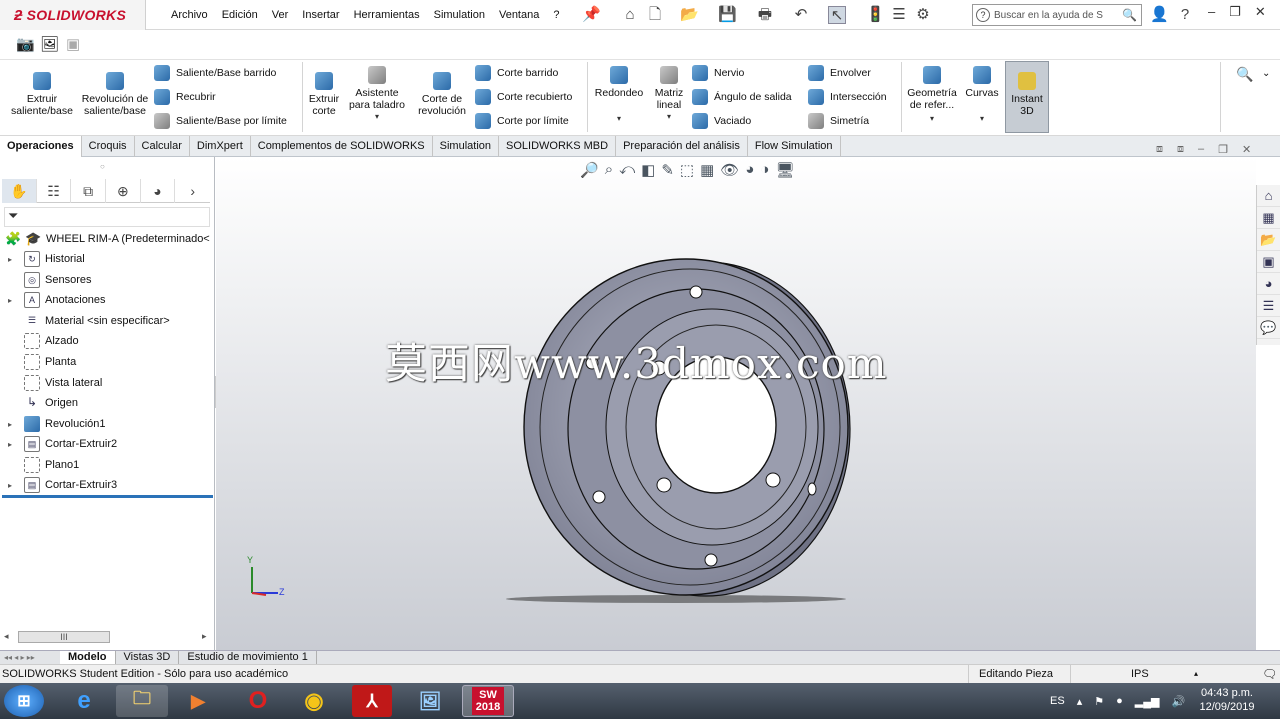 The width and height of the screenshot is (1280, 719). What do you see at coordinates (19, 191) in the screenshot?
I see `feature-manager-tab-icon: ✋` at bounding box center [19, 191].